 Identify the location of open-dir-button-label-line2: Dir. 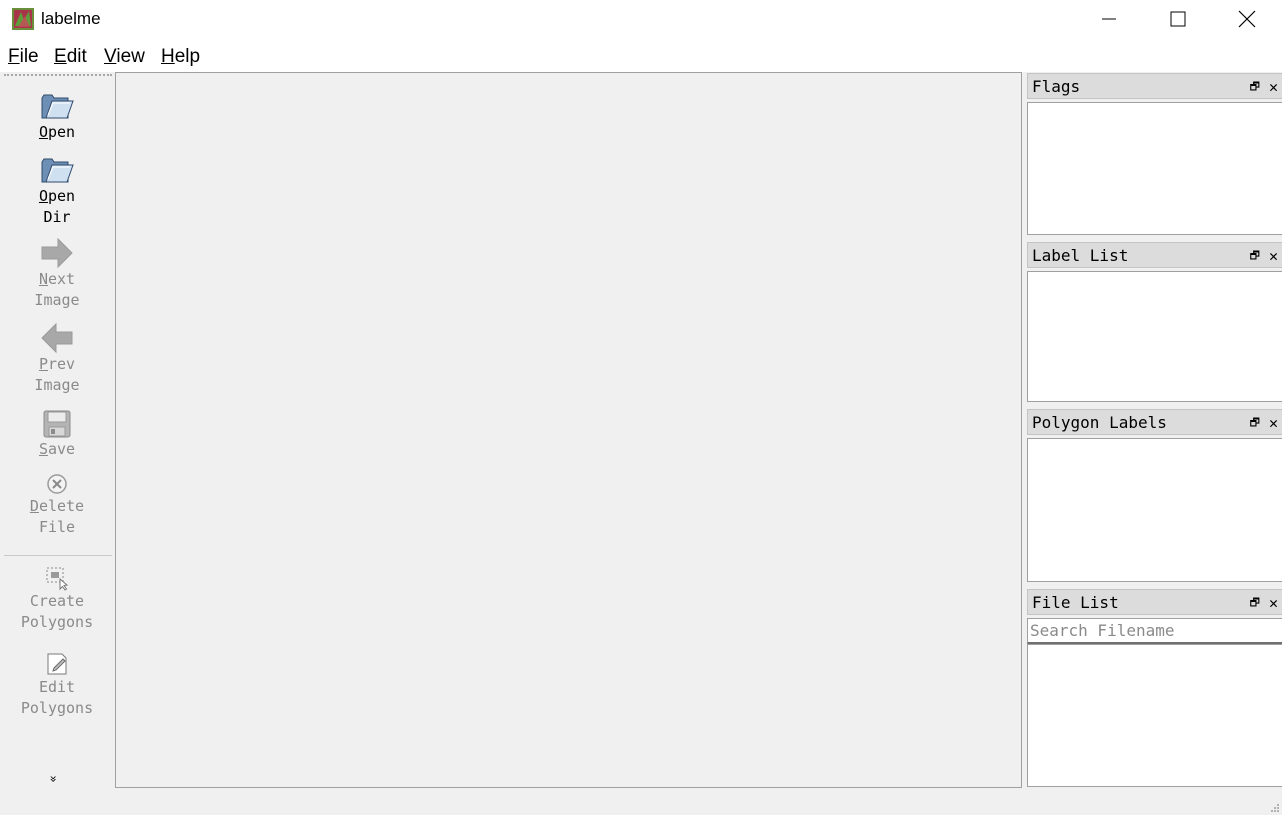
(57, 217).